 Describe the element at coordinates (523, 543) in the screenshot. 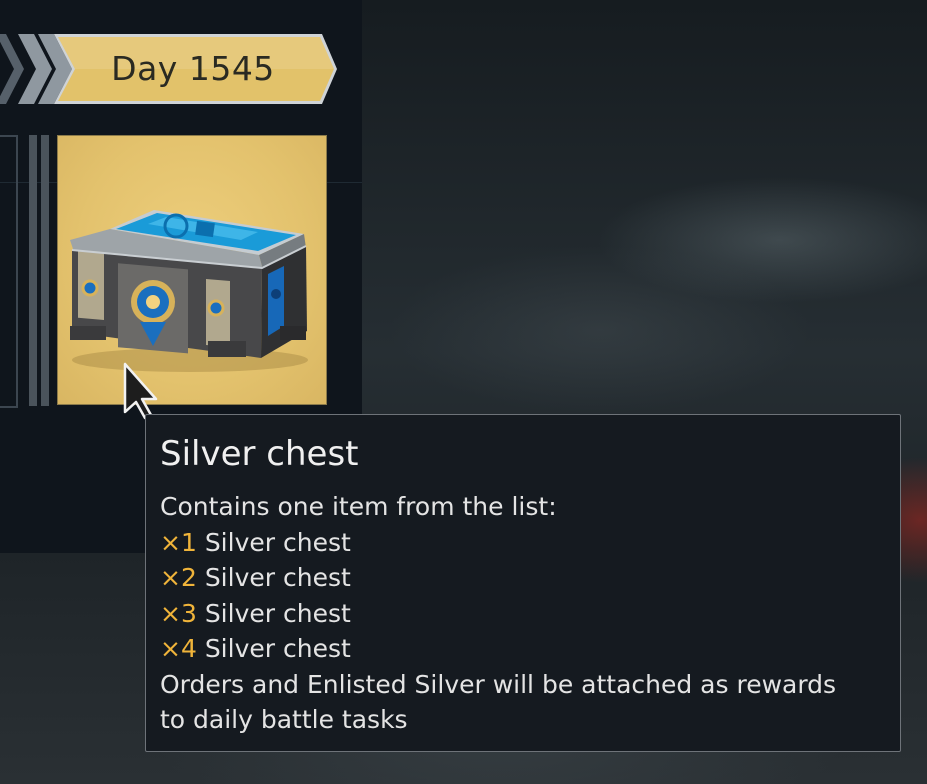

I see `tooltip-list-item: ×1 Silver chest` at that location.